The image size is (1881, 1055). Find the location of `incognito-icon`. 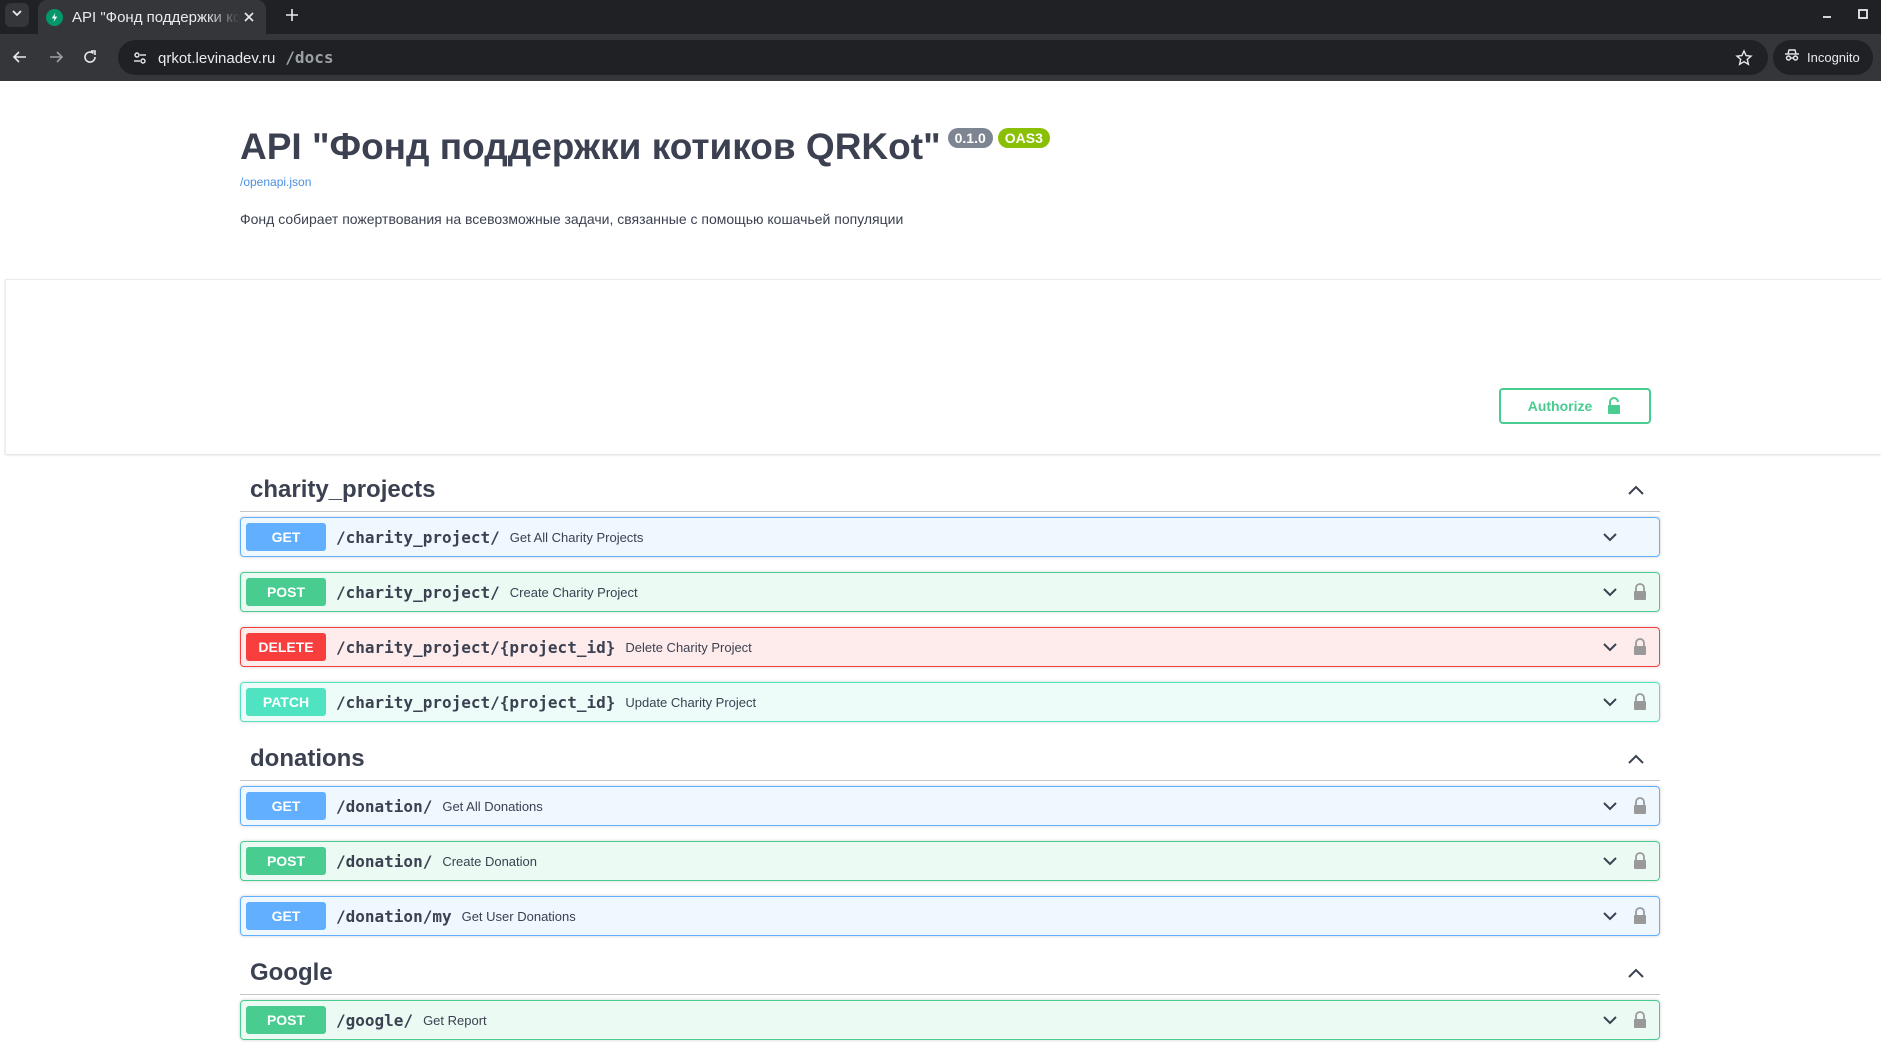

incognito-icon is located at coordinates (1792, 57).